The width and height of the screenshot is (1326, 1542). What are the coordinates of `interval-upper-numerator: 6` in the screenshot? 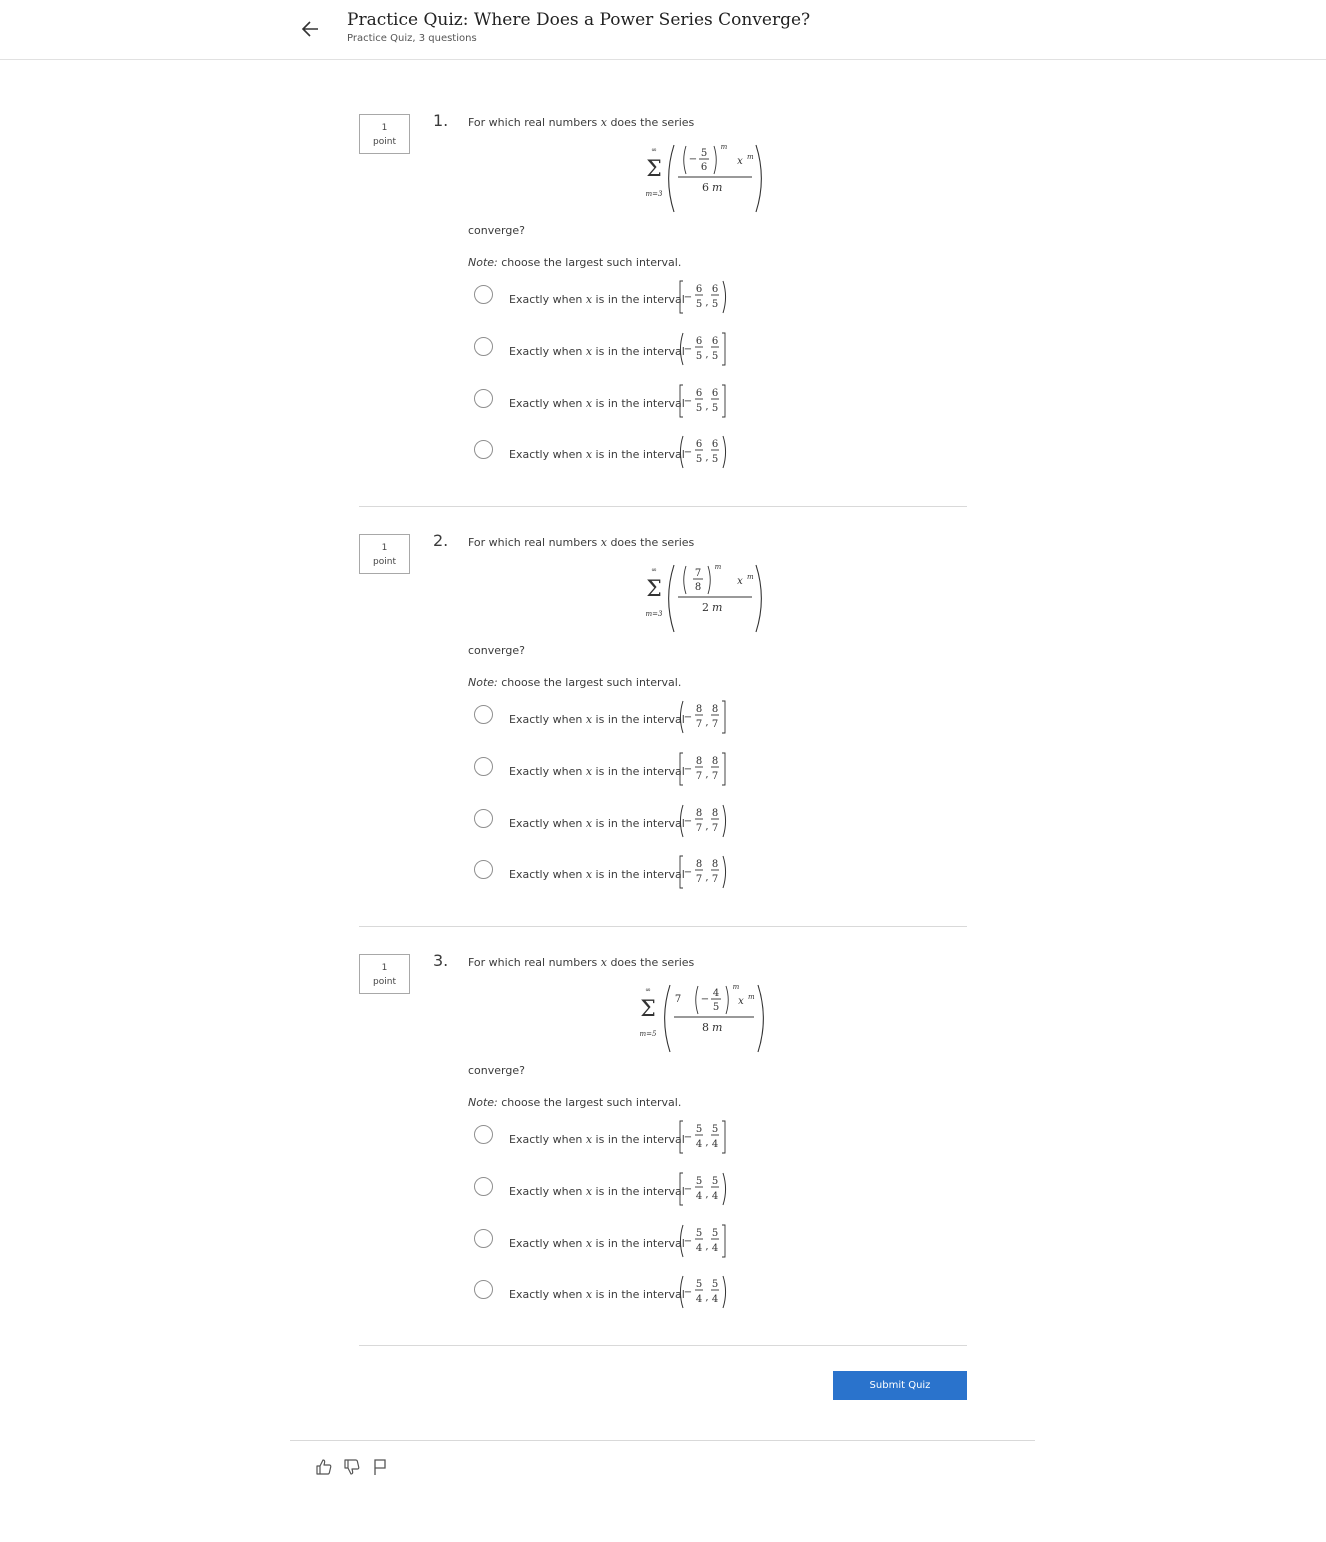 It's located at (715, 444).